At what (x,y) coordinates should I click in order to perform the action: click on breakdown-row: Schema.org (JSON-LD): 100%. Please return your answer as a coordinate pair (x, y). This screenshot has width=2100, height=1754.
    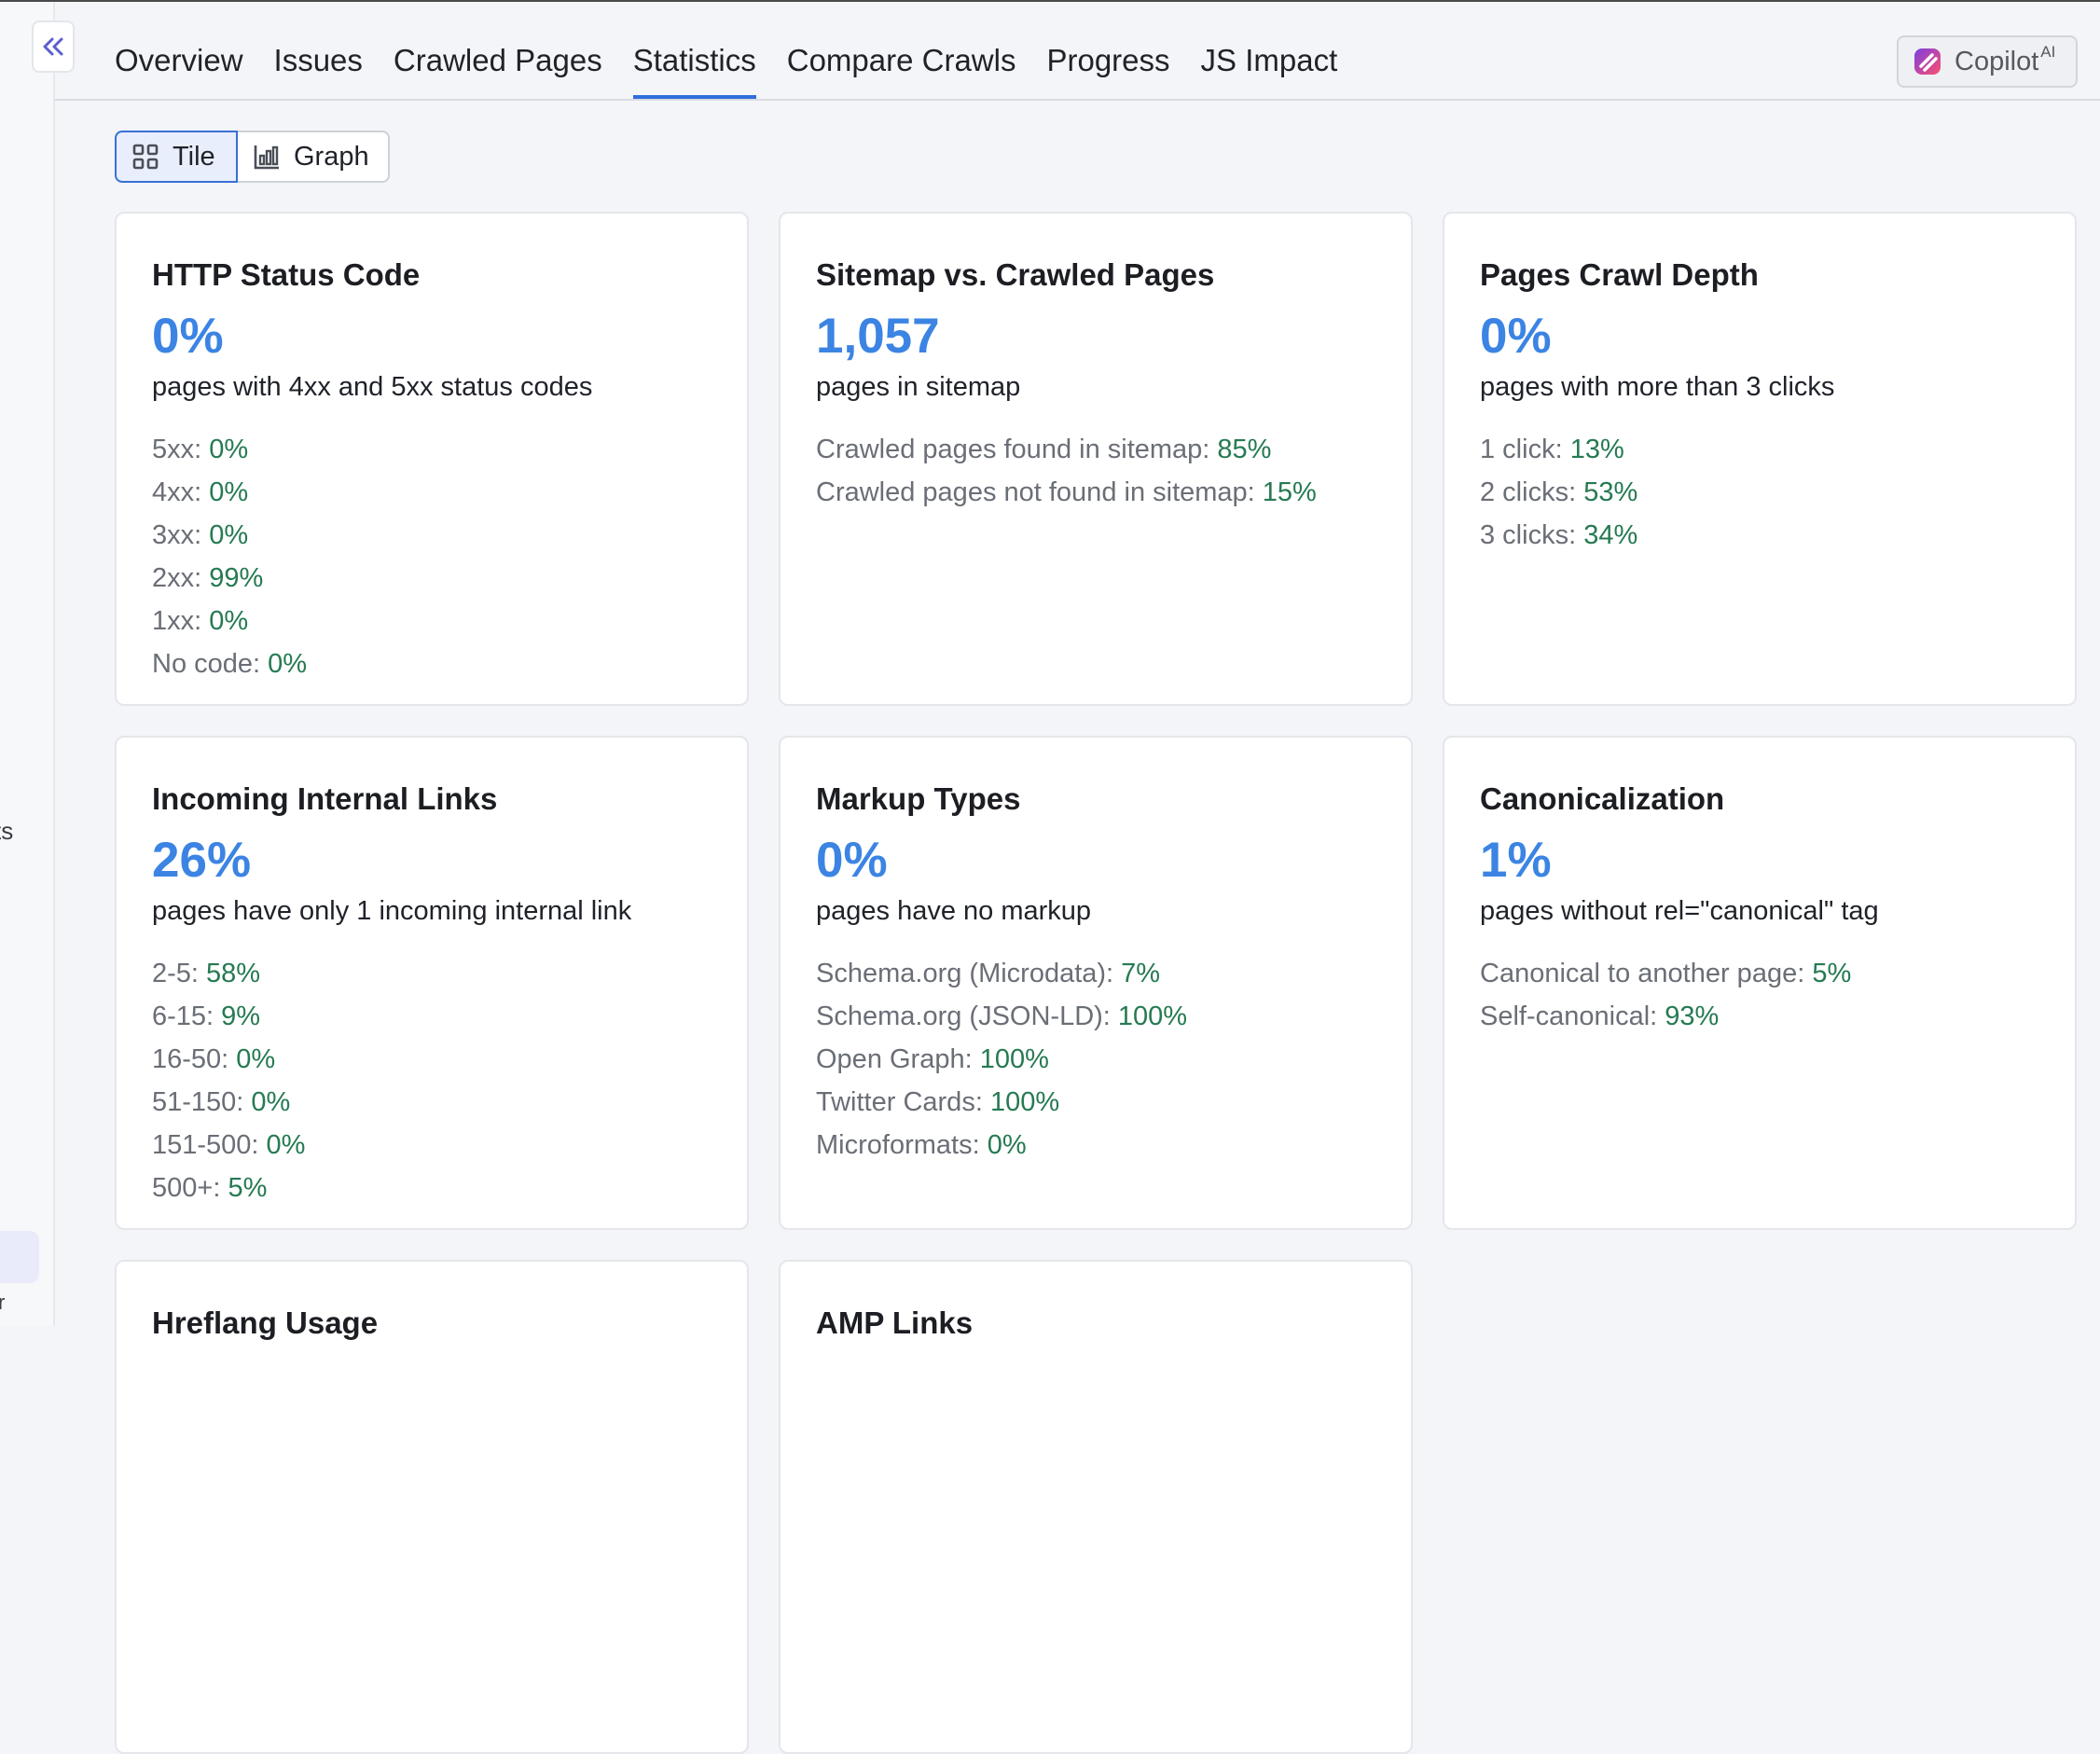
    Looking at the image, I should click on (1113, 1016).